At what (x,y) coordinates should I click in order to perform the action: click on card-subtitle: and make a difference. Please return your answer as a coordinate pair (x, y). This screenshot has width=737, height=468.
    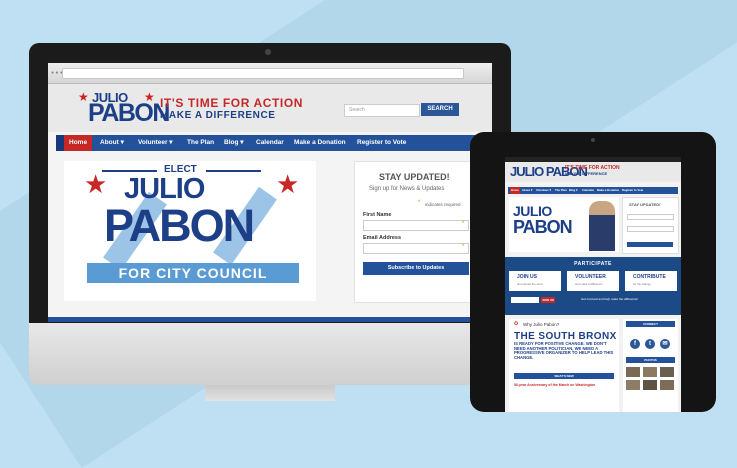
    Looking at the image, I should click on (589, 284).